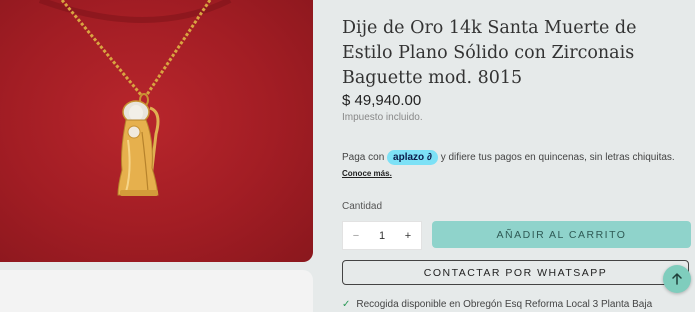 The image size is (695, 312). Describe the element at coordinates (367, 173) in the screenshot. I see `learn-more-link: Conoce más.` at that location.